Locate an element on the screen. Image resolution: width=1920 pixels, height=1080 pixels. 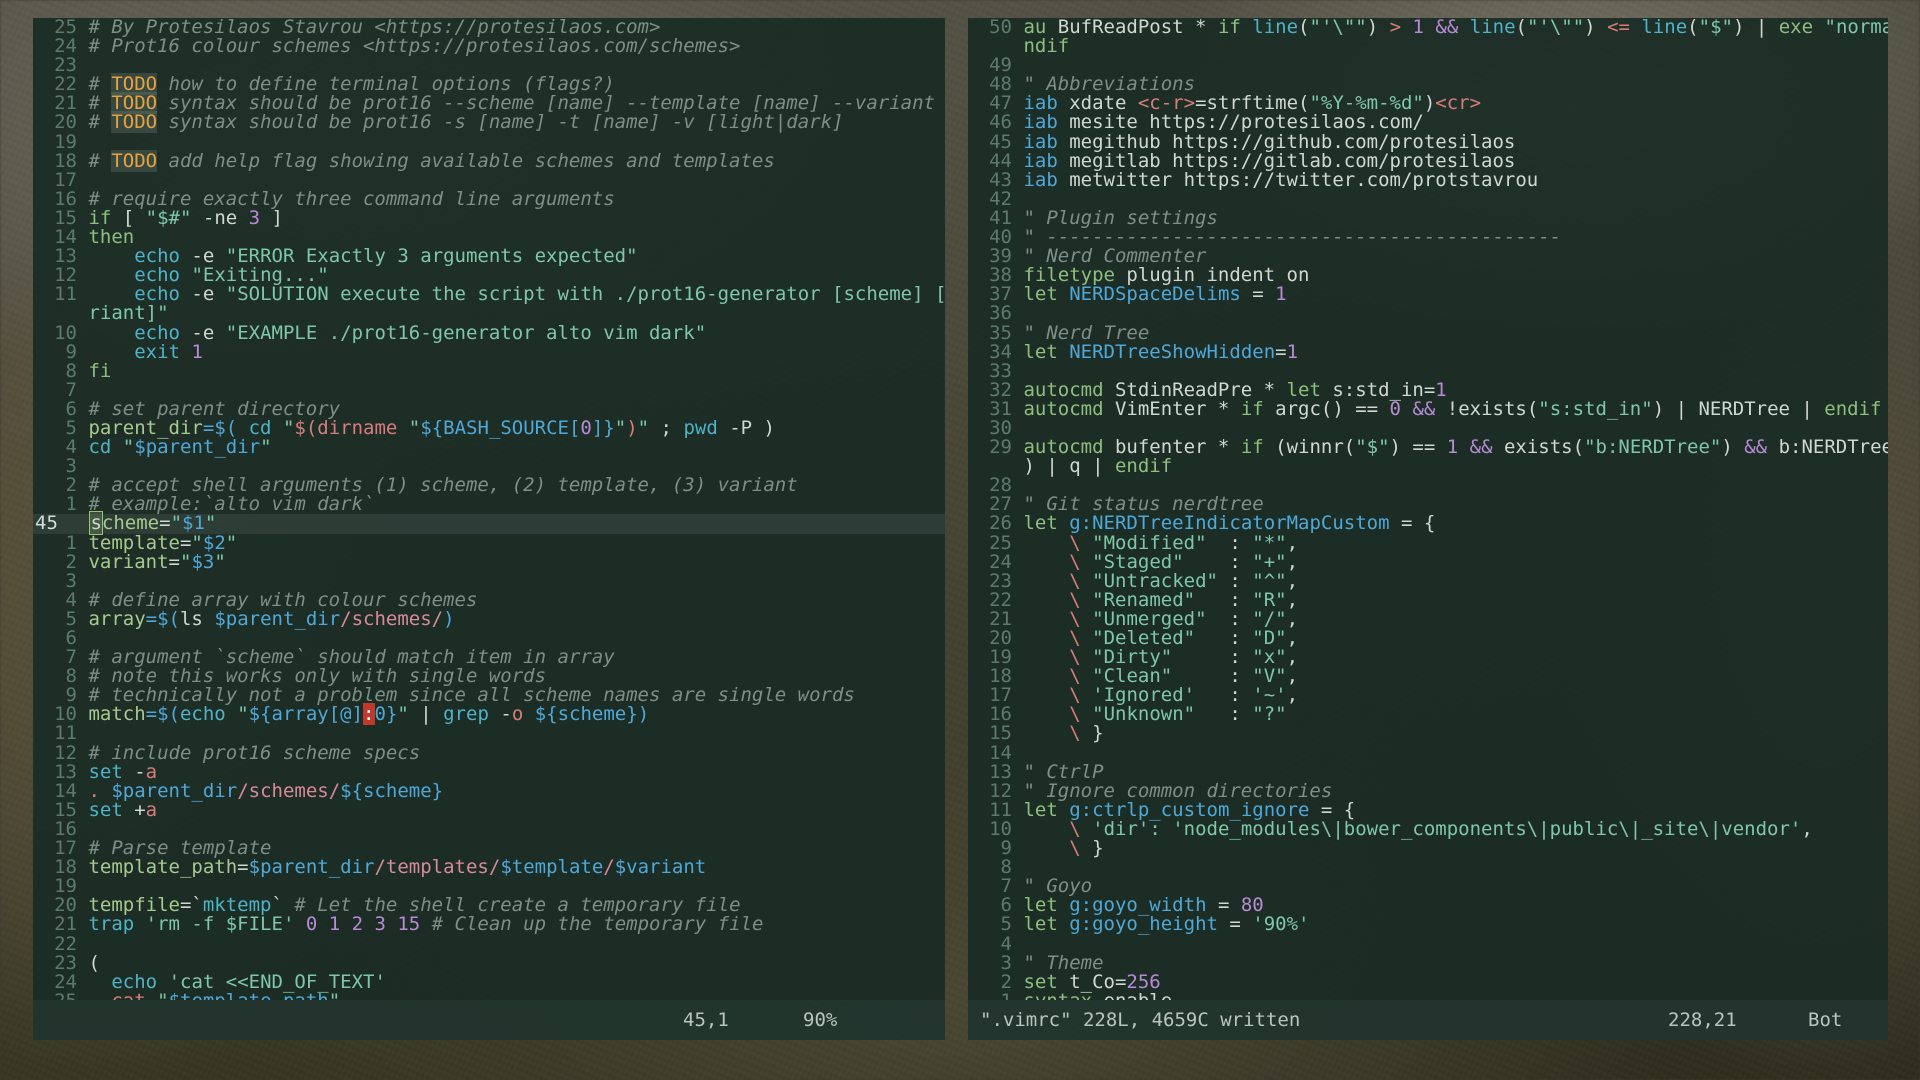
editor-line: 25 cat "$template_path" is located at coordinates (489, 995).